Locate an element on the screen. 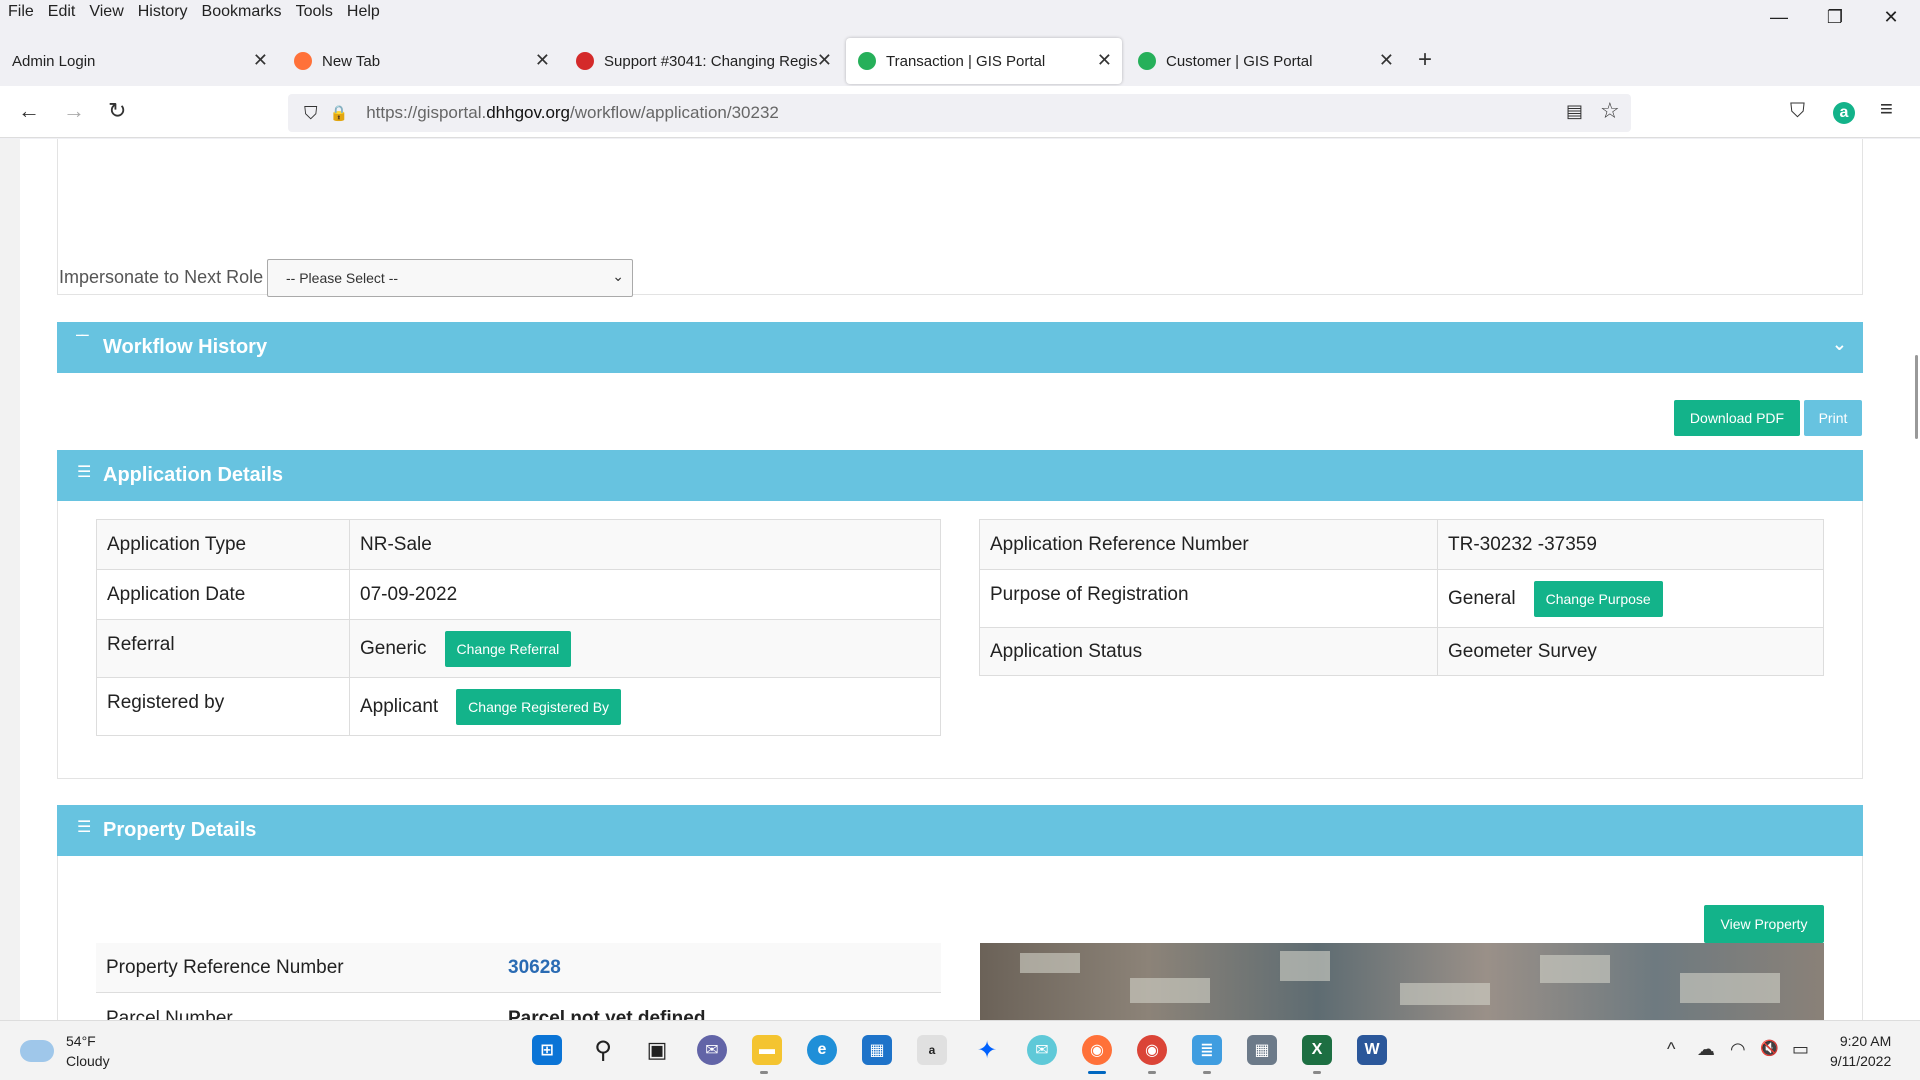 This screenshot has height=1080, width=1920. edge-icon: e is located at coordinates (822, 1050).